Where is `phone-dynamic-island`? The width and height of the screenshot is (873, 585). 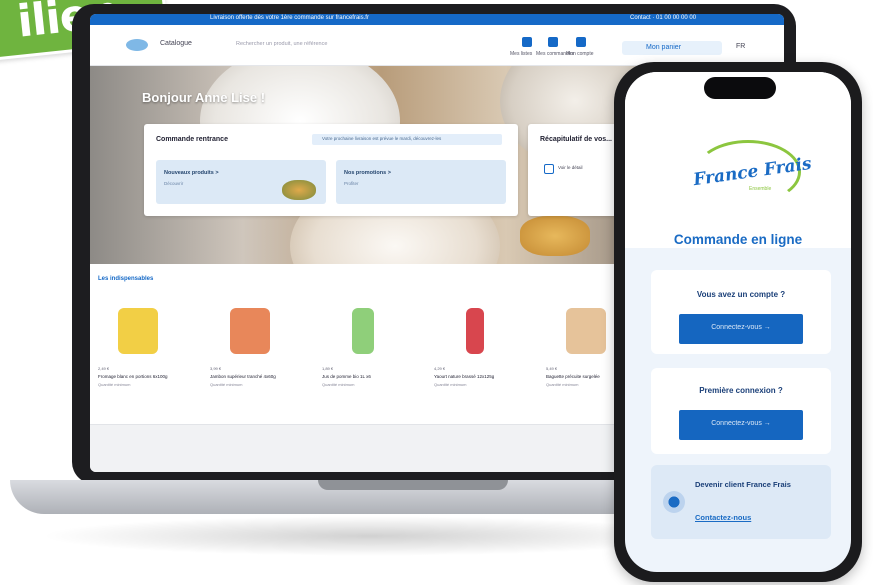 phone-dynamic-island is located at coordinates (740, 88).